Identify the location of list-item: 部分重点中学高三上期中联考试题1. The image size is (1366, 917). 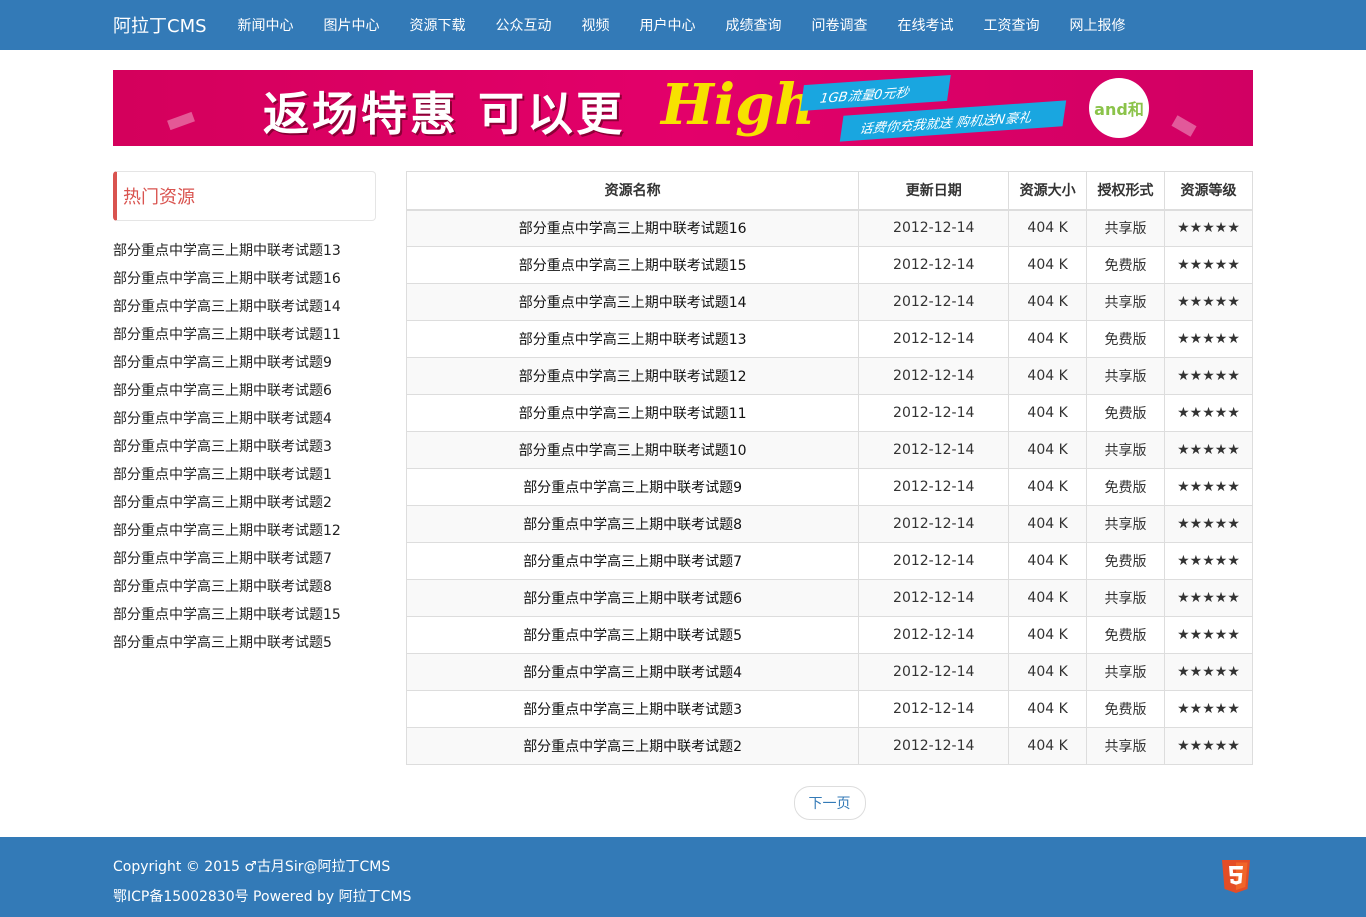
(244, 479).